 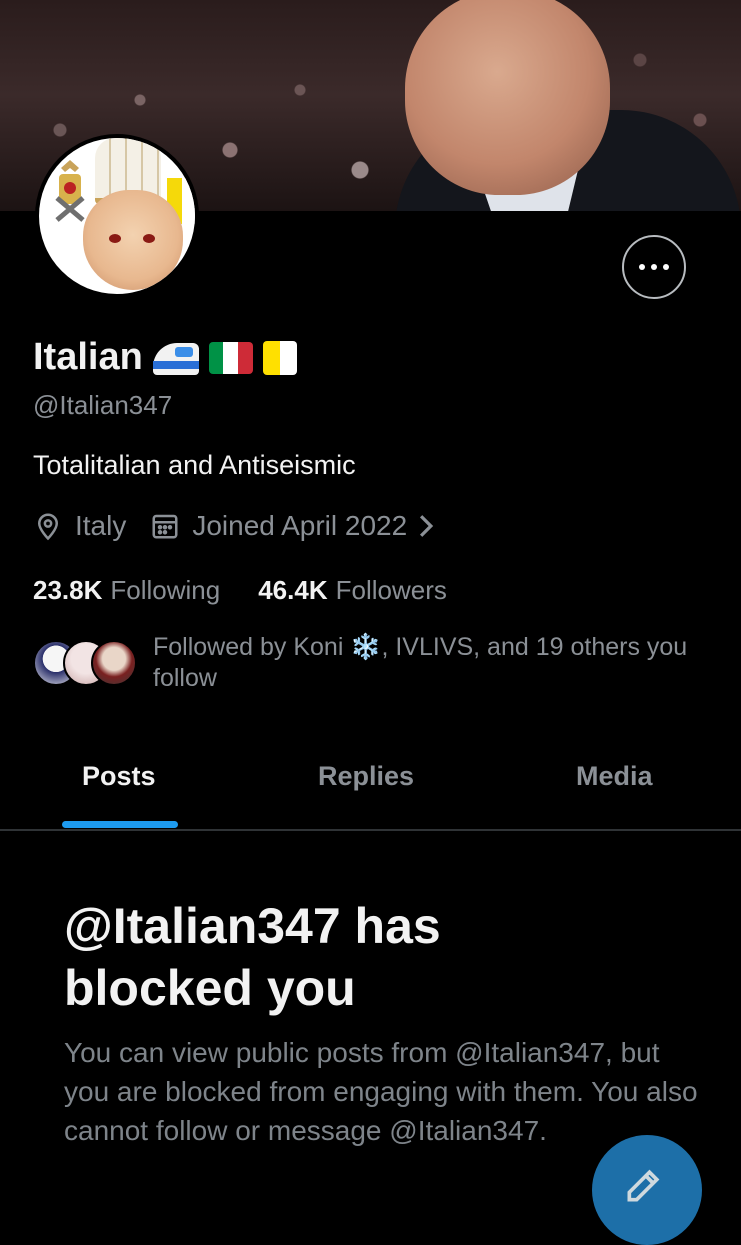 I want to click on tab-replies: Replies, so click(x=366, y=776).